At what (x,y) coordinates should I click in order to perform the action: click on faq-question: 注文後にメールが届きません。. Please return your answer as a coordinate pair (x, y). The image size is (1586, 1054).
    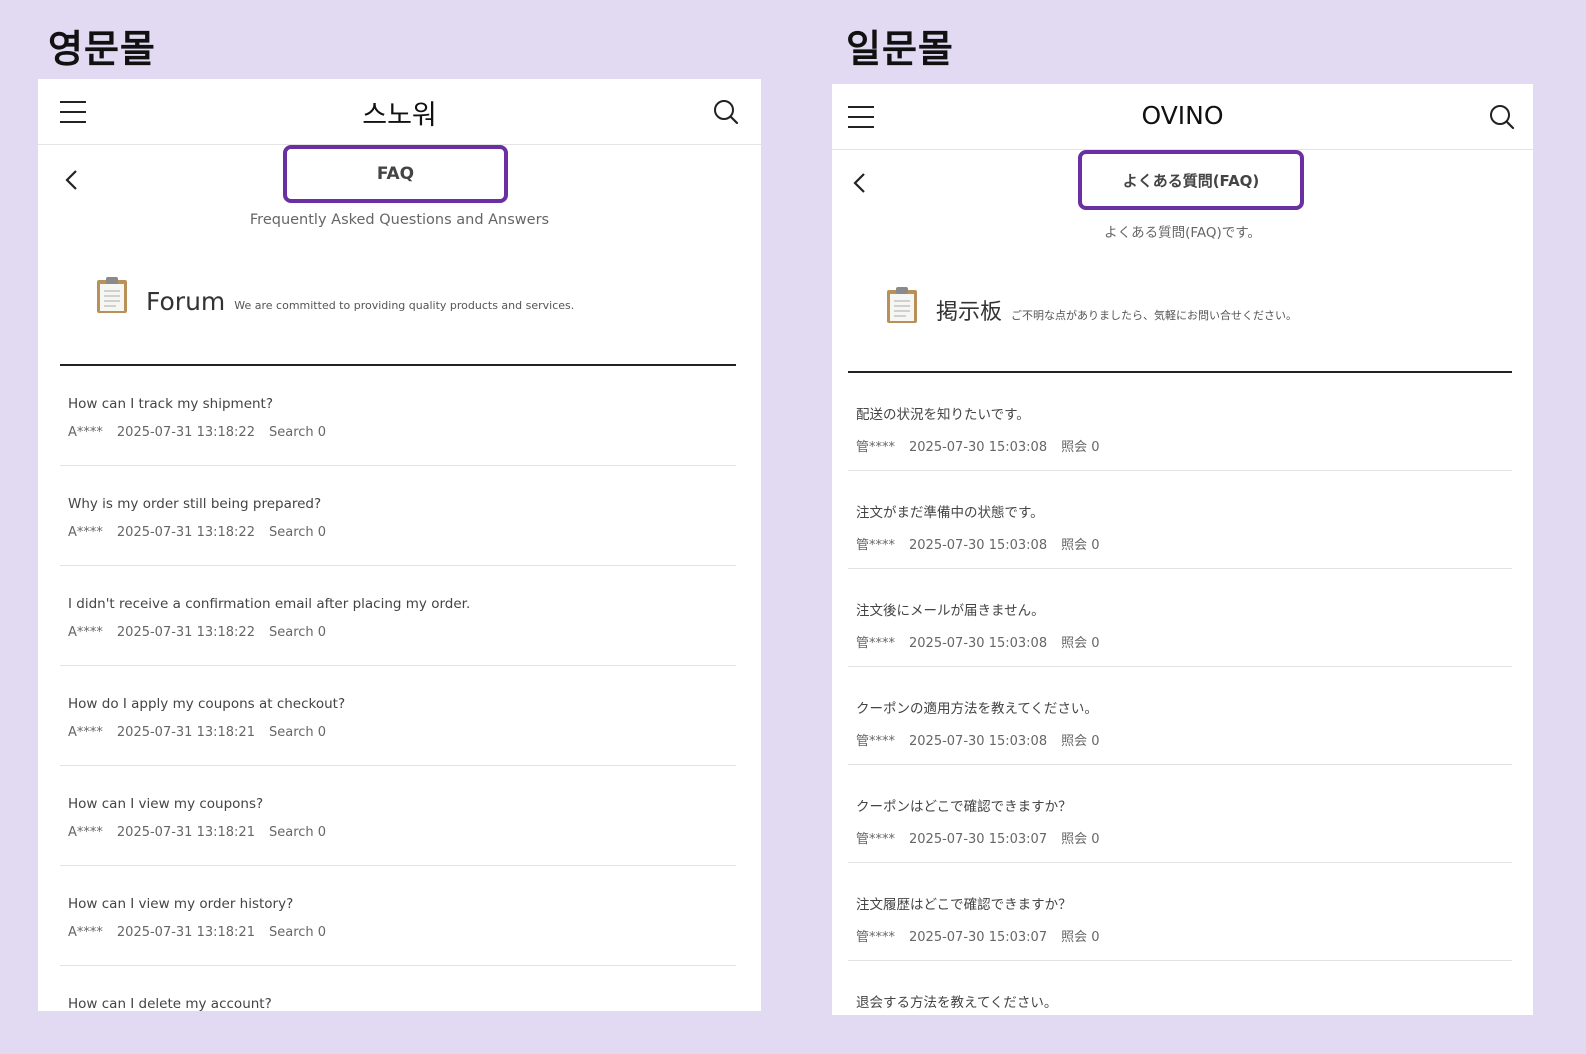
    Looking at the image, I should click on (1184, 609).